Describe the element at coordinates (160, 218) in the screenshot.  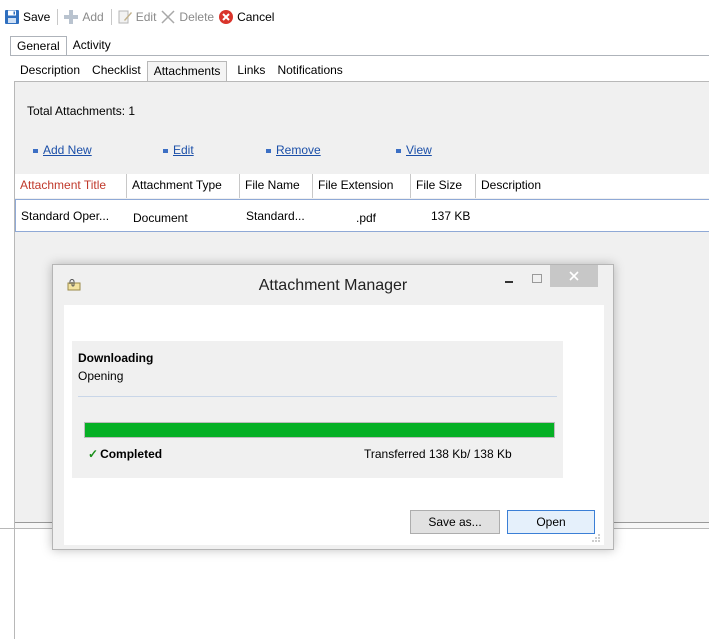
I see `cell-type: Document` at that location.